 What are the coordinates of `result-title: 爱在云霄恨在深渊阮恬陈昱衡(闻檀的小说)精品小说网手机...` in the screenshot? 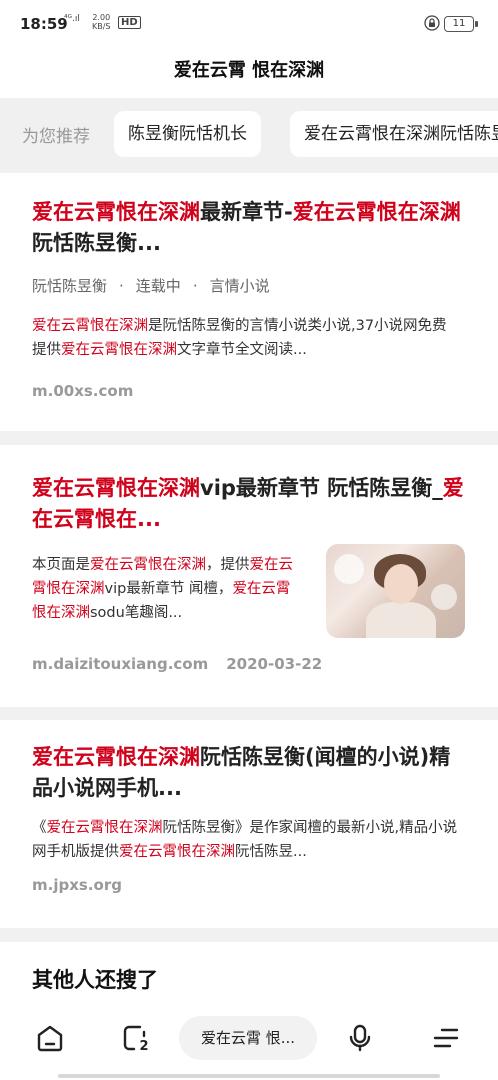 It's located at (250, 773).